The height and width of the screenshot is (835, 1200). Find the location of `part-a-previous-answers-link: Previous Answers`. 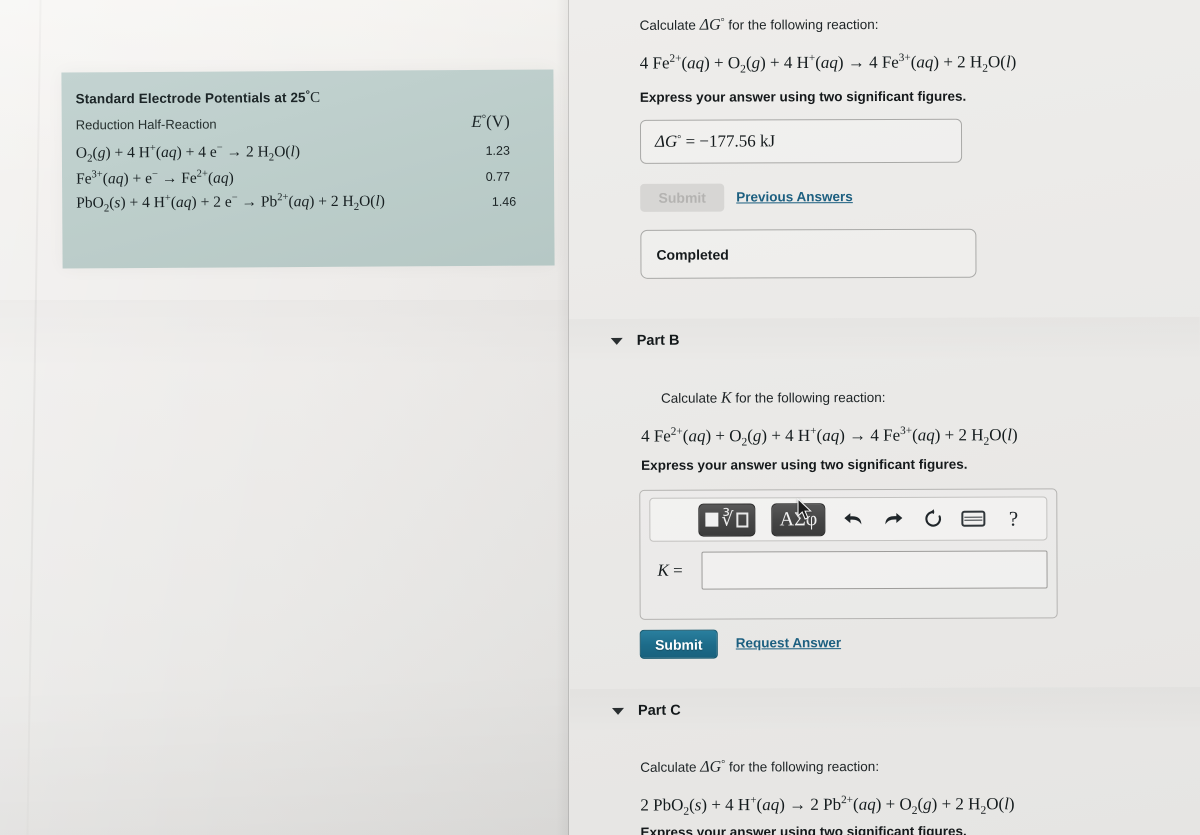

part-a-previous-answers-link: Previous Answers is located at coordinates (794, 196).